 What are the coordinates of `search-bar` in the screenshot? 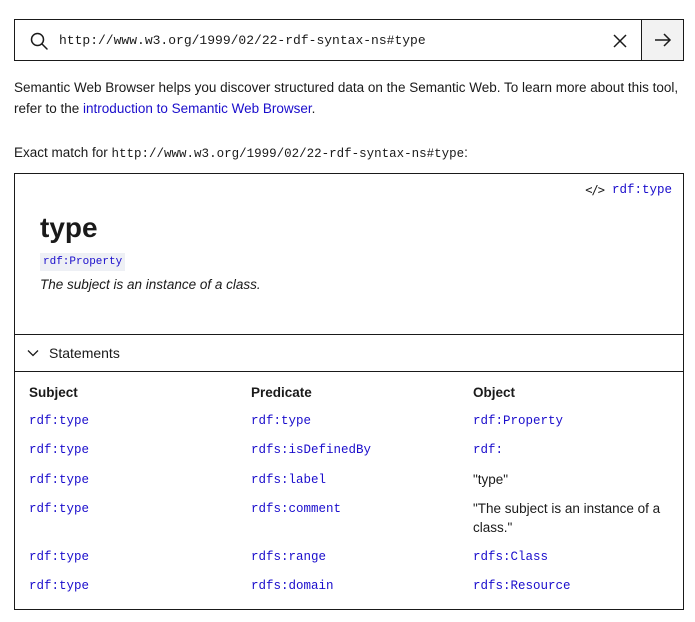 It's located at (349, 40).